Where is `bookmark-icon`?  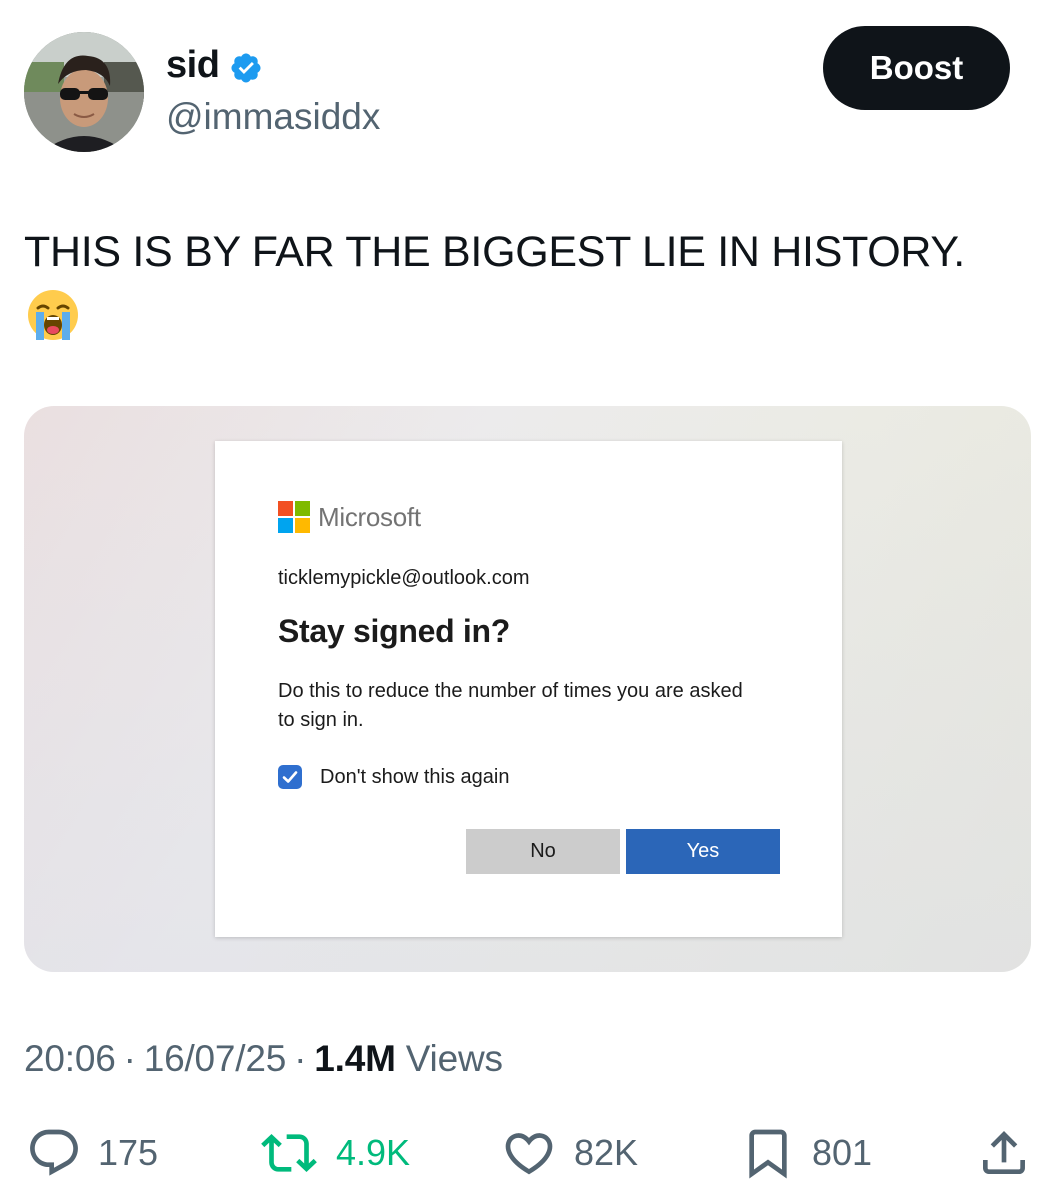 bookmark-icon is located at coordinates (768, 1154).